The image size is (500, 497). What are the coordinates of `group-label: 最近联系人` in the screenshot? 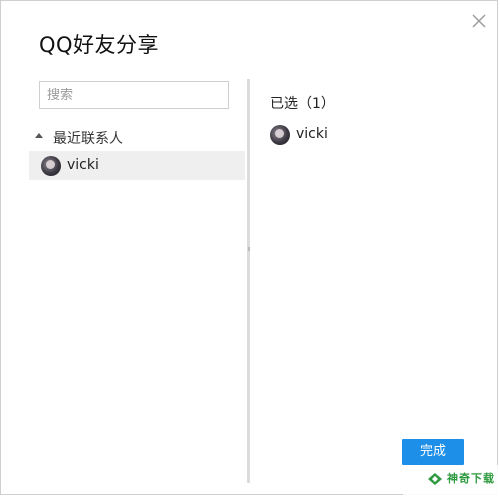 It's located at (88, 139).